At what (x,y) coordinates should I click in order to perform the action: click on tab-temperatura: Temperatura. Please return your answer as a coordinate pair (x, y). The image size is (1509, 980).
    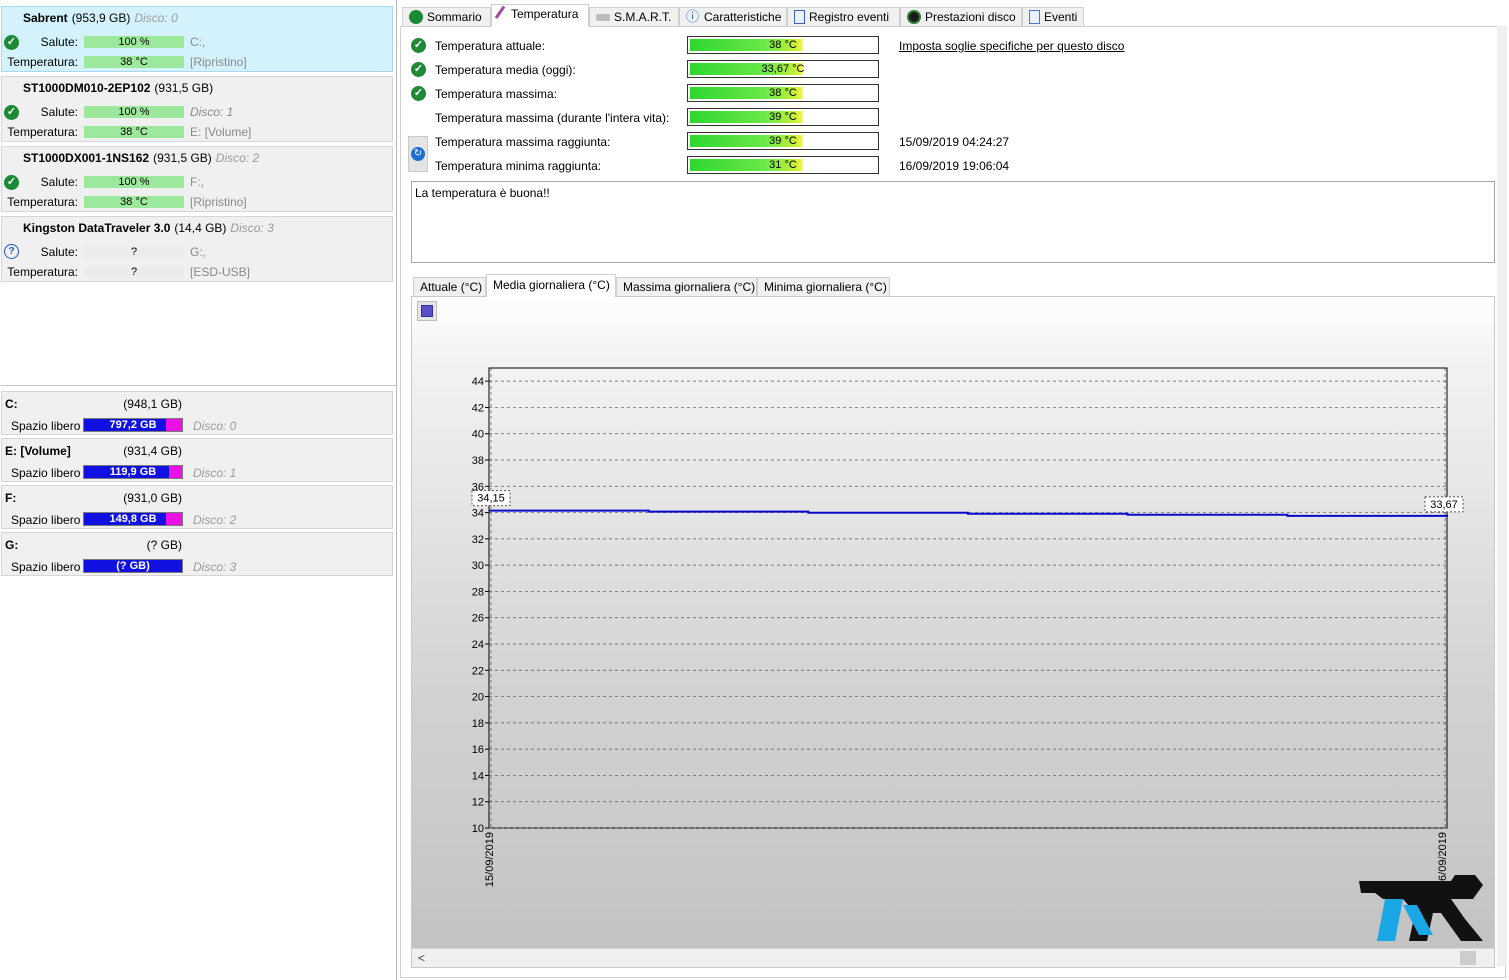
    Looking at the image, I should click on (540, 15).